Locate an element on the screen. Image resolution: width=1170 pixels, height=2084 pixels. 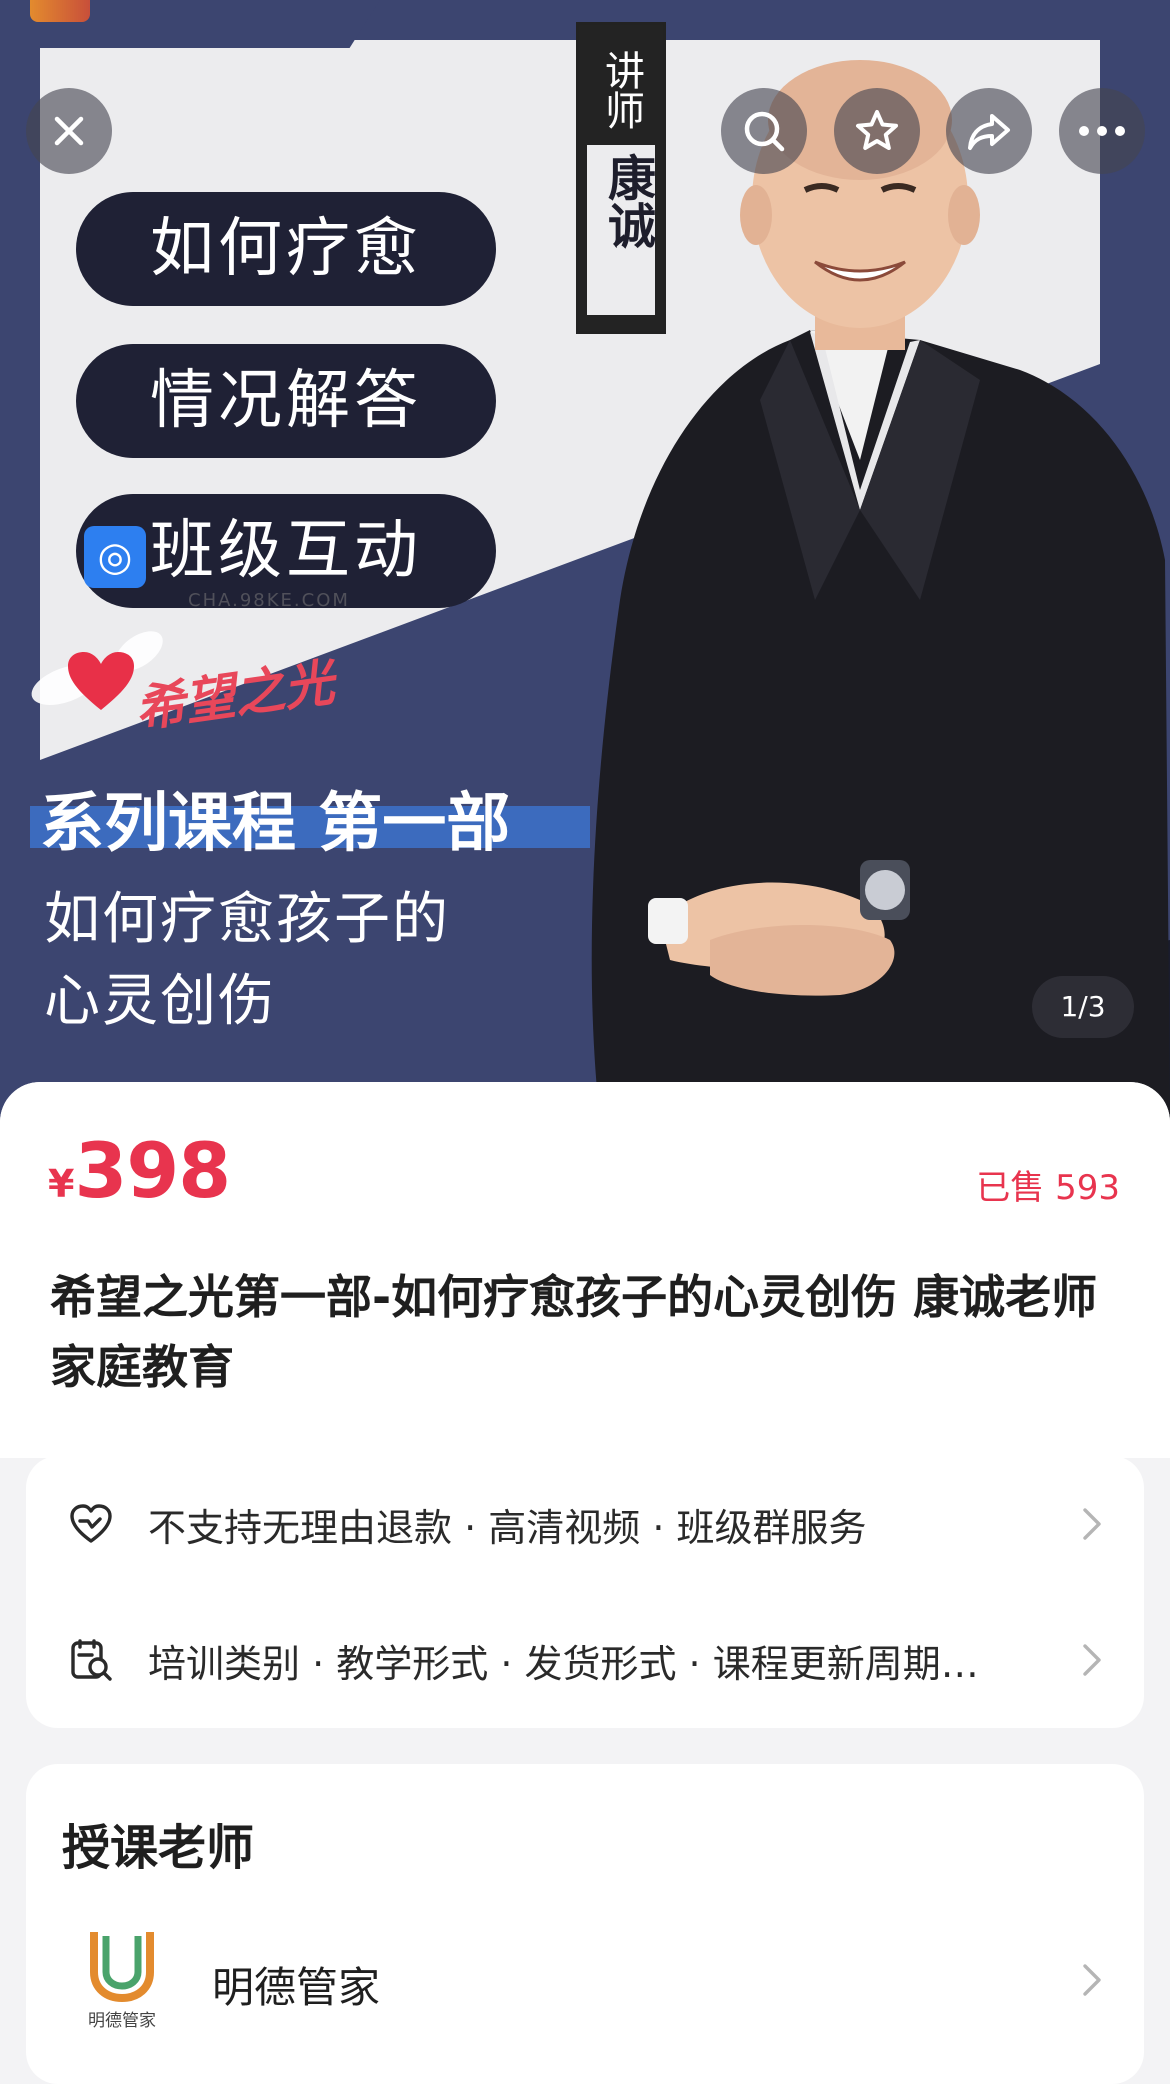
close-icon is located at coordinates (69, 131).